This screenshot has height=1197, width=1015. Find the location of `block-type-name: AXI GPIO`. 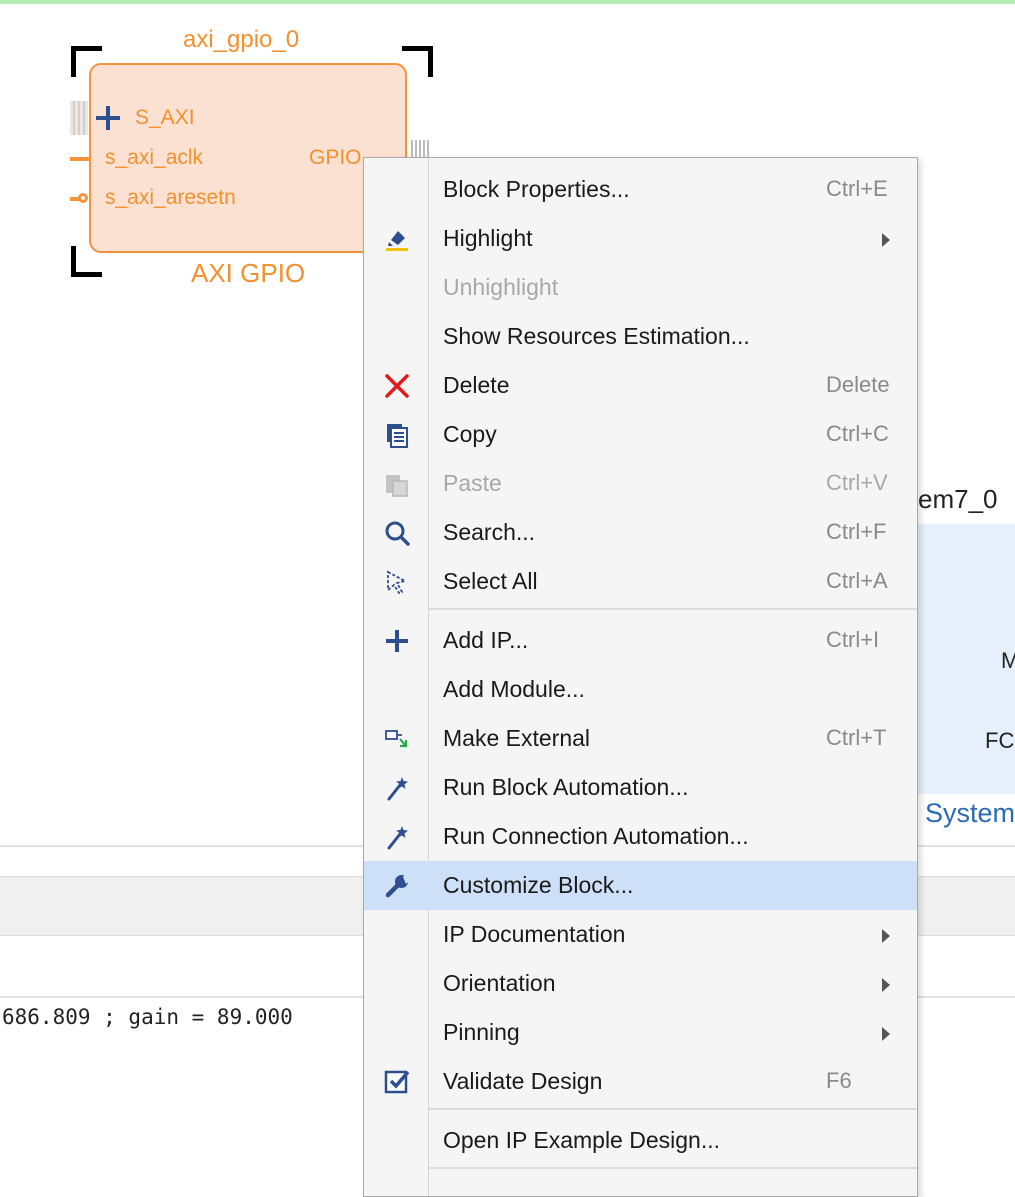

block-type-name: AXI GPIO is located at coordinates (248, 273).